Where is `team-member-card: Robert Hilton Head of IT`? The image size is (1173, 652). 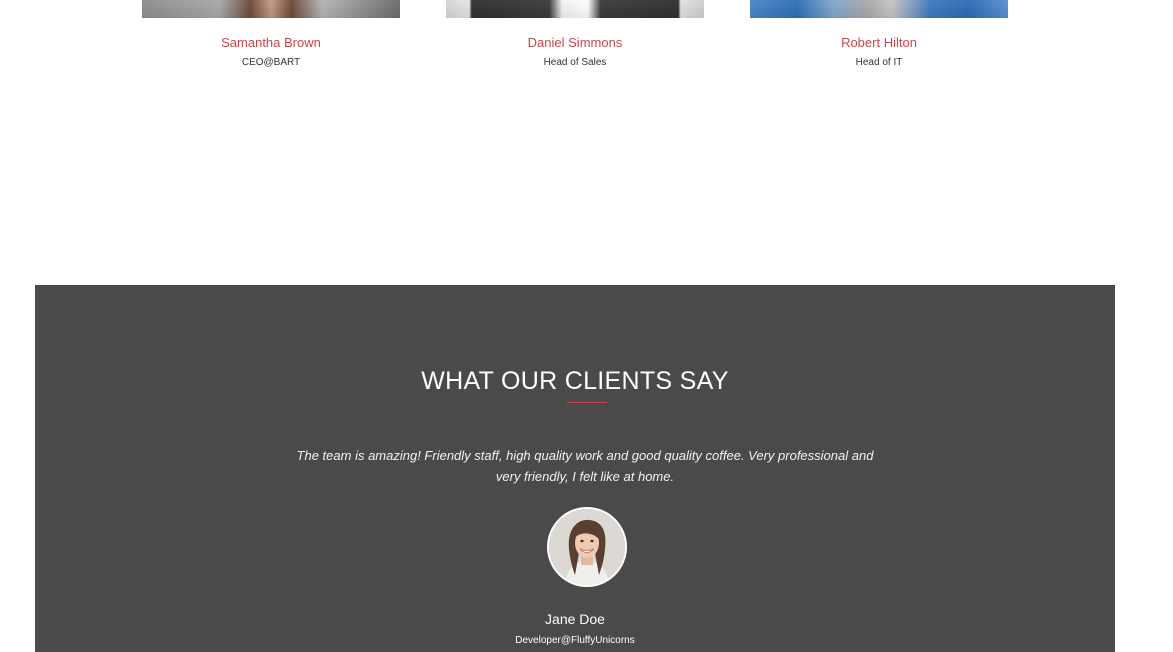
team-member-card: Robert Hilton Head of IT is located at coordinates (879, 35).